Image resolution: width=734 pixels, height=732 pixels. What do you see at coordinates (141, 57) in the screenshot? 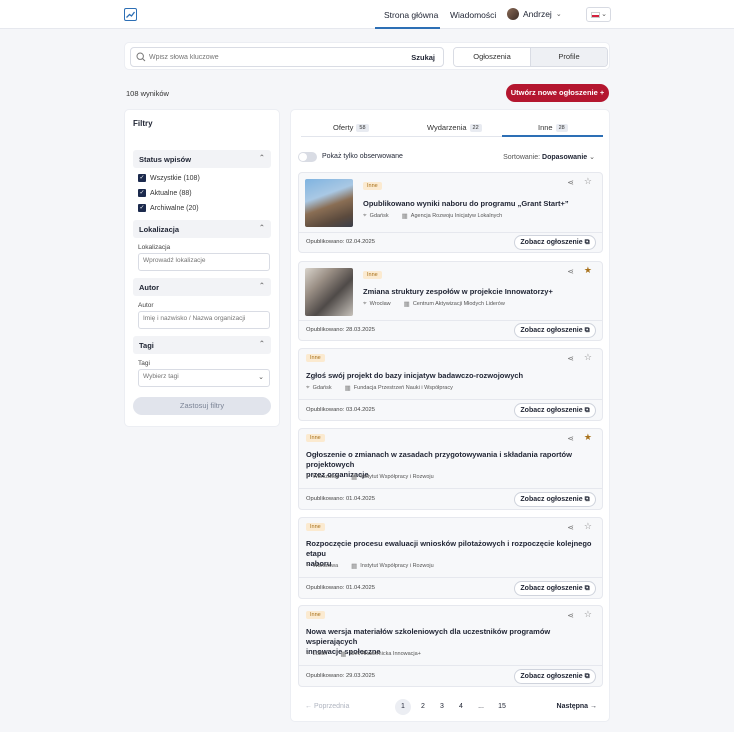
I see `search-icon` at bounding box center [141, 57].